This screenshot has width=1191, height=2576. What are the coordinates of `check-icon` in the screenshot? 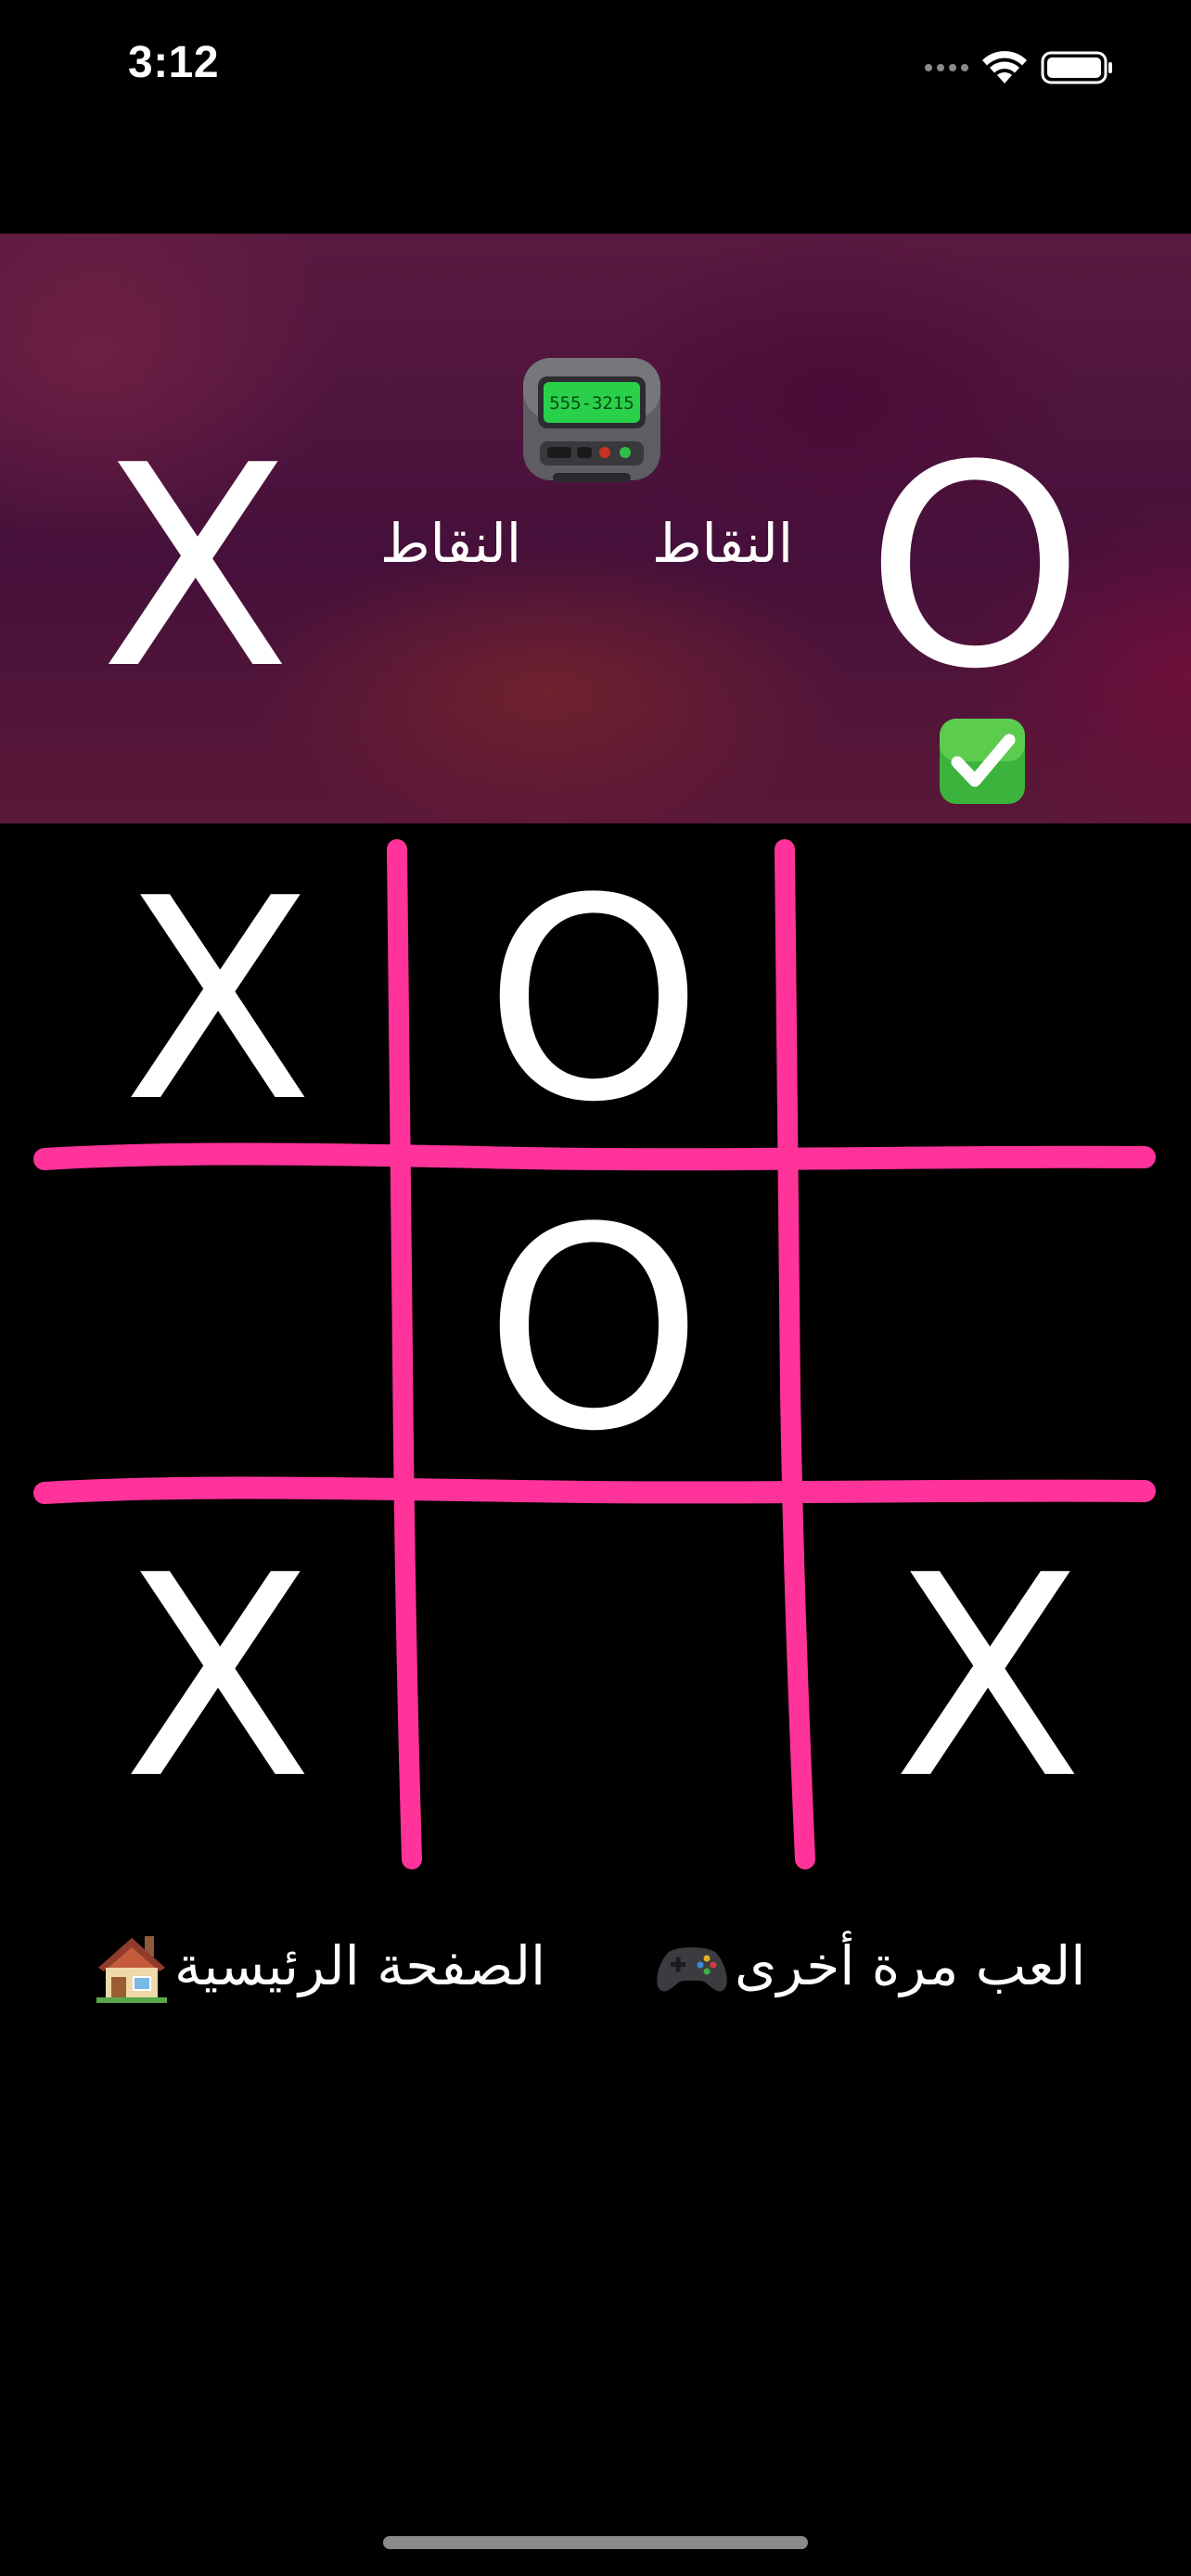 It's located at (982, 762).